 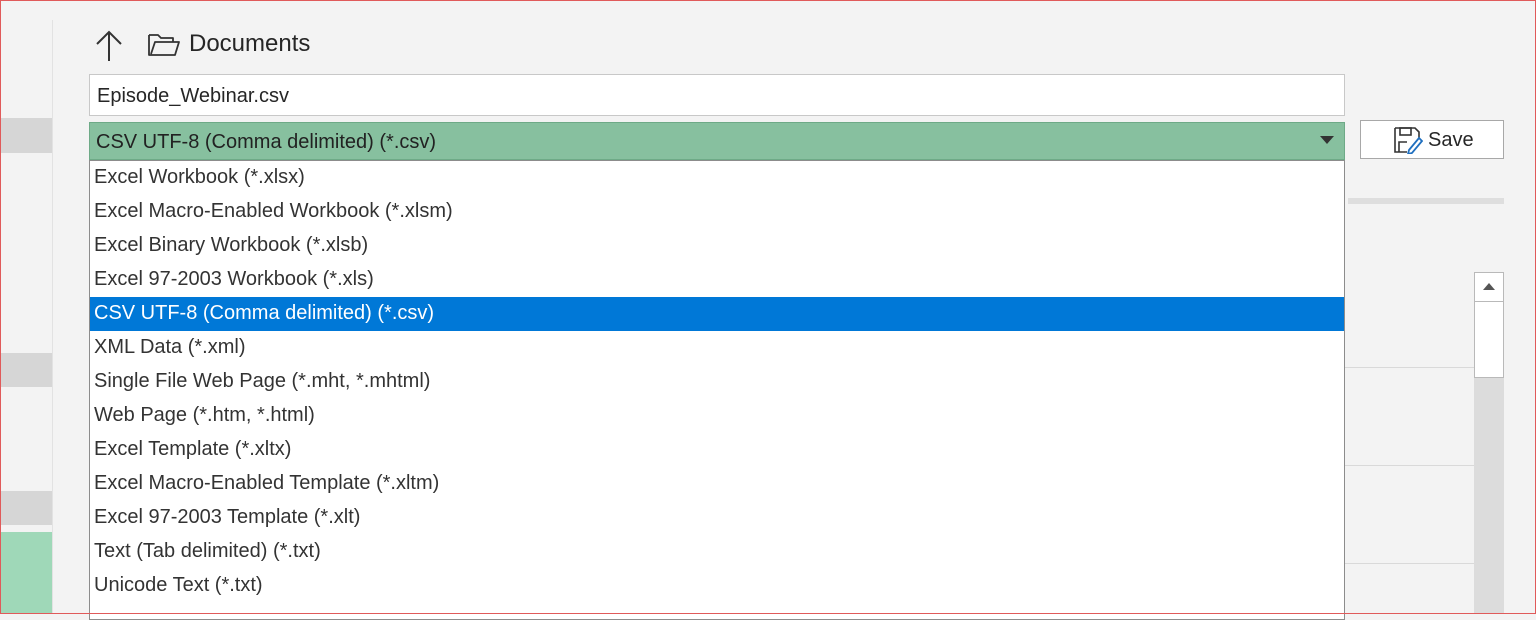 I want to click on file-type-option: Excel 97-2003 Template (*.xlt), so click(x=717, y=518).